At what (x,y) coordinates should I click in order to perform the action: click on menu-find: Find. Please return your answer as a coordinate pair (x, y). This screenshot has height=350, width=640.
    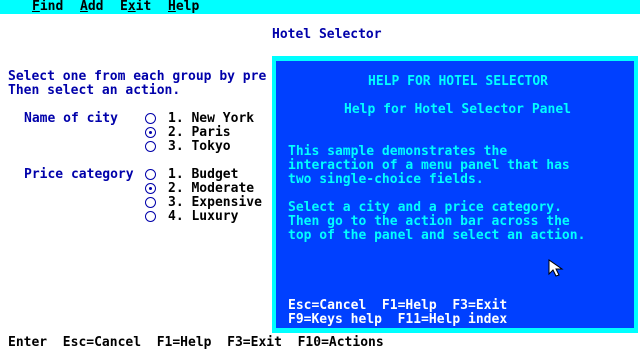
    Looking at the image, I should click on (47, 7).